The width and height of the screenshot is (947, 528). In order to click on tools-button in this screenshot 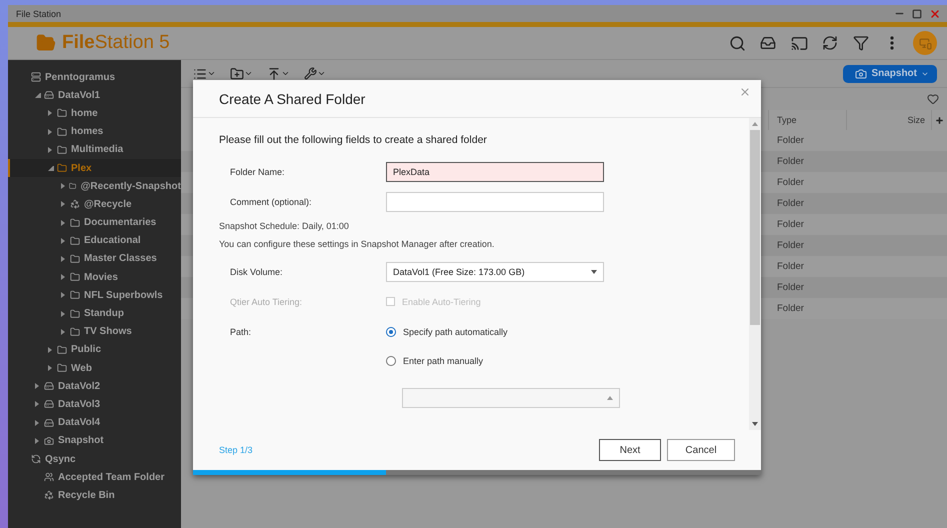, I will do `click(315, 73)`.